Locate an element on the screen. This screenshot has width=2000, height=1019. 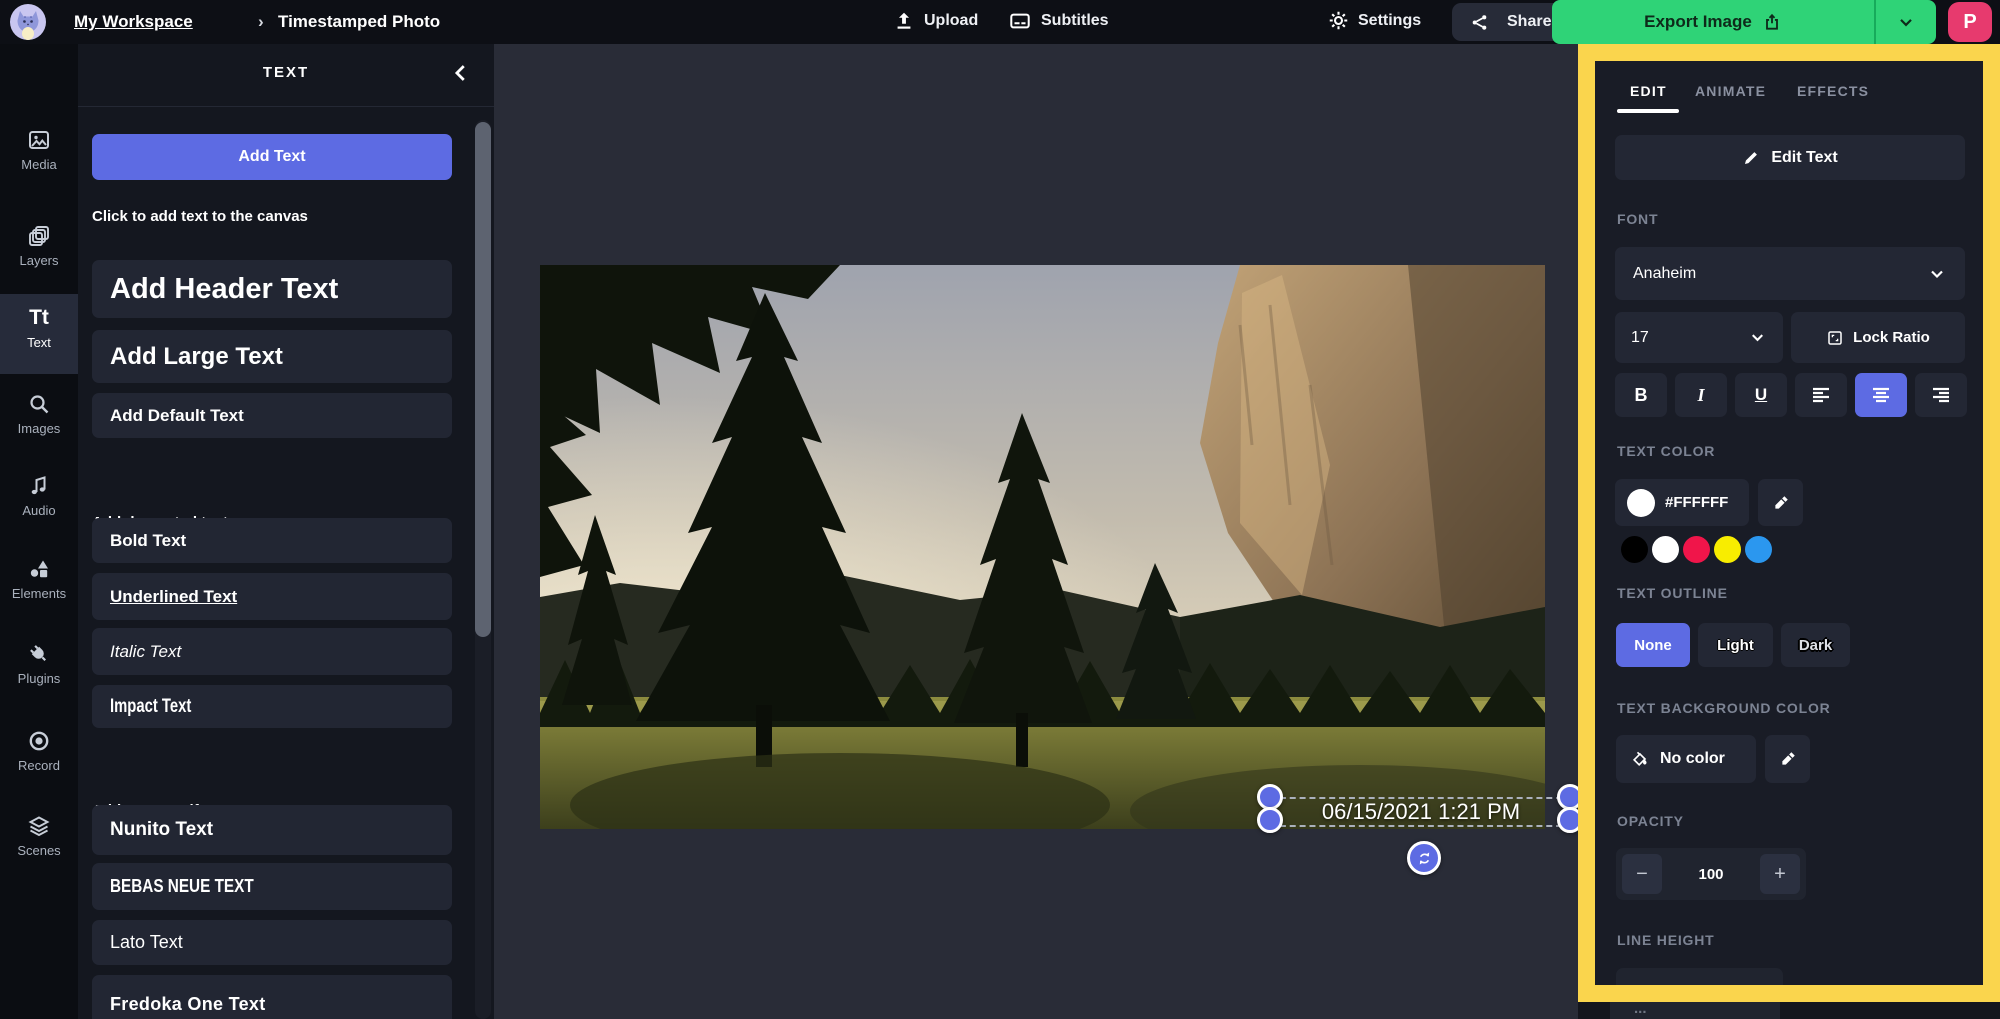
breadcrumb-workspace-link: My Workspace is located at coordinates (133, 22).